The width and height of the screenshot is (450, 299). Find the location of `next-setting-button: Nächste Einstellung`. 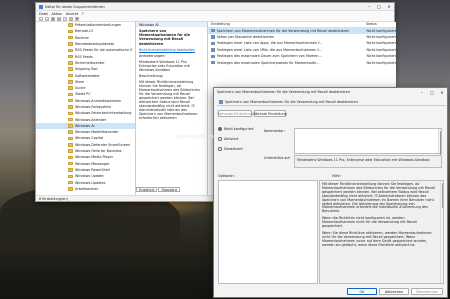

next-setting-button: Nächste Einstellung is located at coordinates (270, 113).